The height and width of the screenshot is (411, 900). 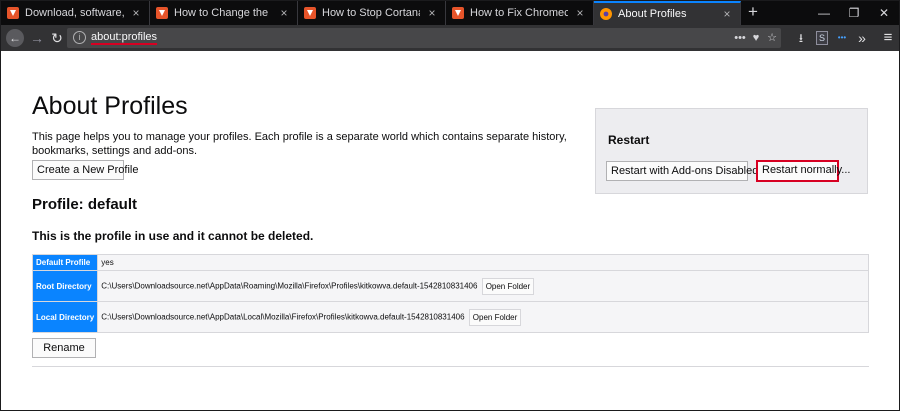 I want to click on tab-about-profiles: About Profiles ×, so click(x=667, y=13).